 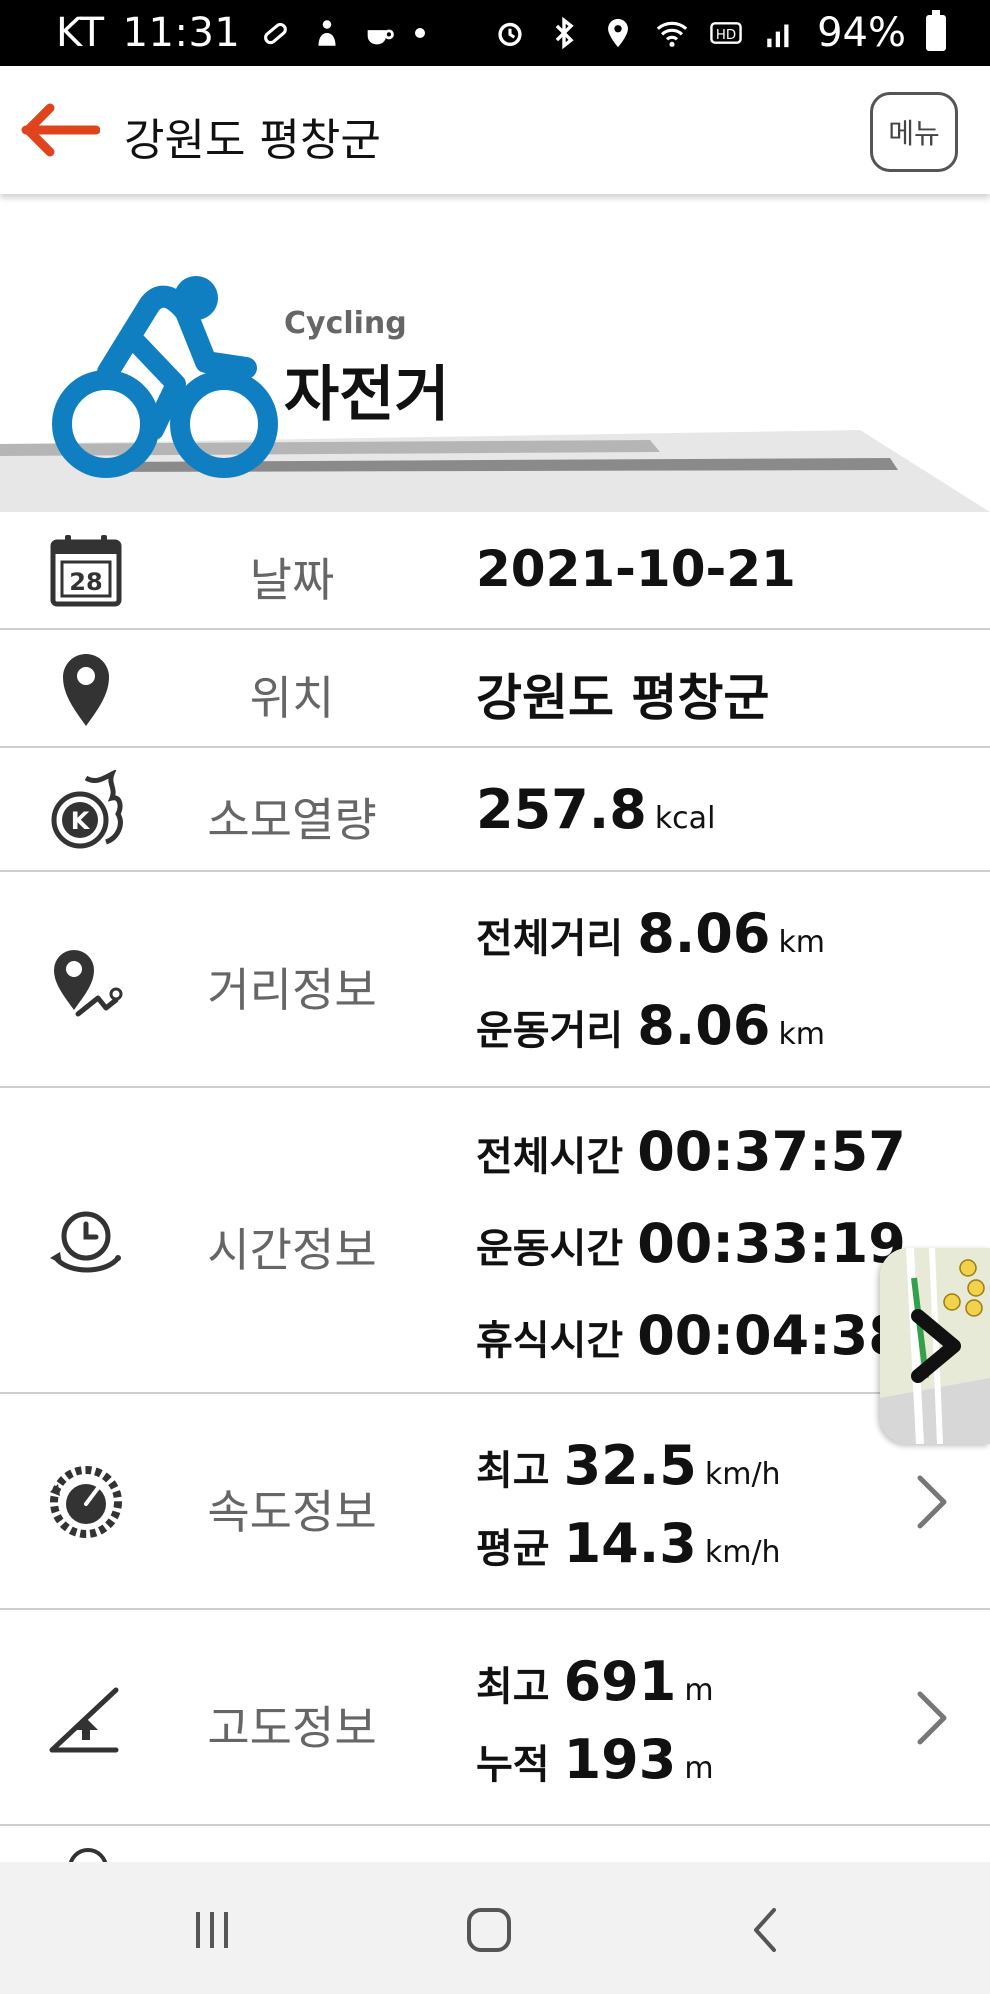 What do you see at coordinates (86, 689) in the screenshot?
I see `location-pin-icon` at bounding box center [86, 689].